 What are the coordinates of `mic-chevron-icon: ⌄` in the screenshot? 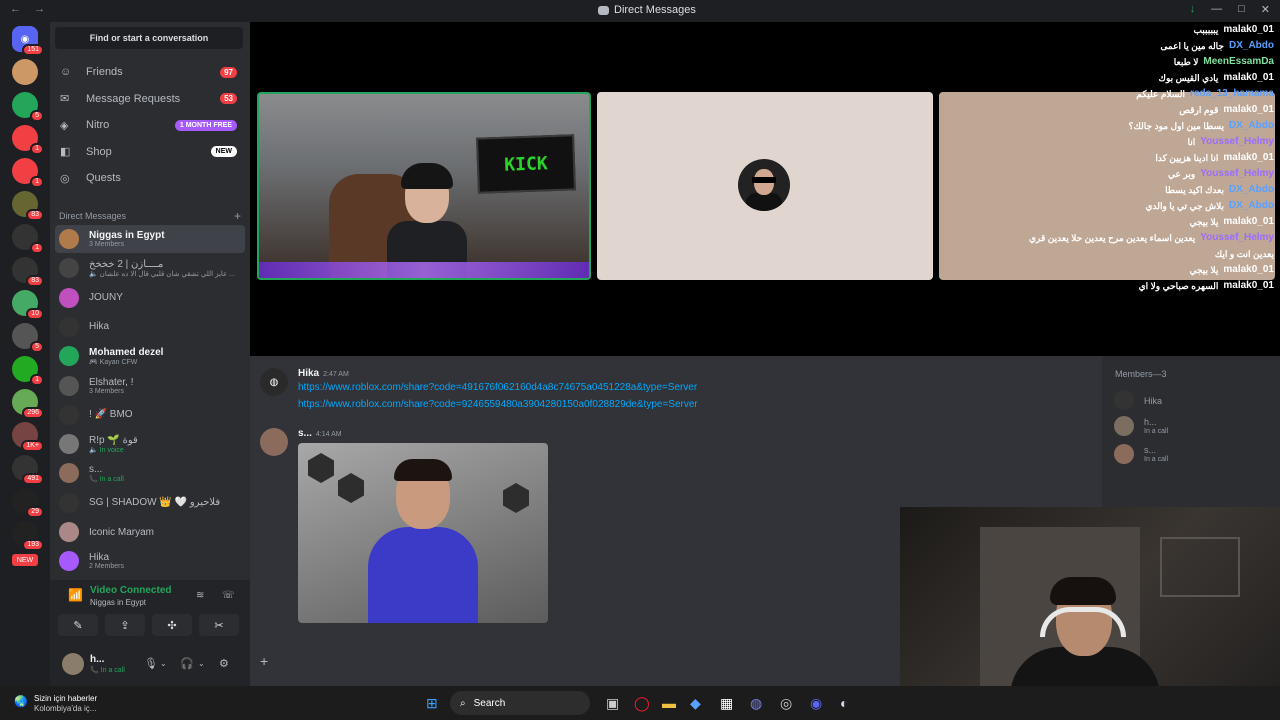 It's located at (163, 663).